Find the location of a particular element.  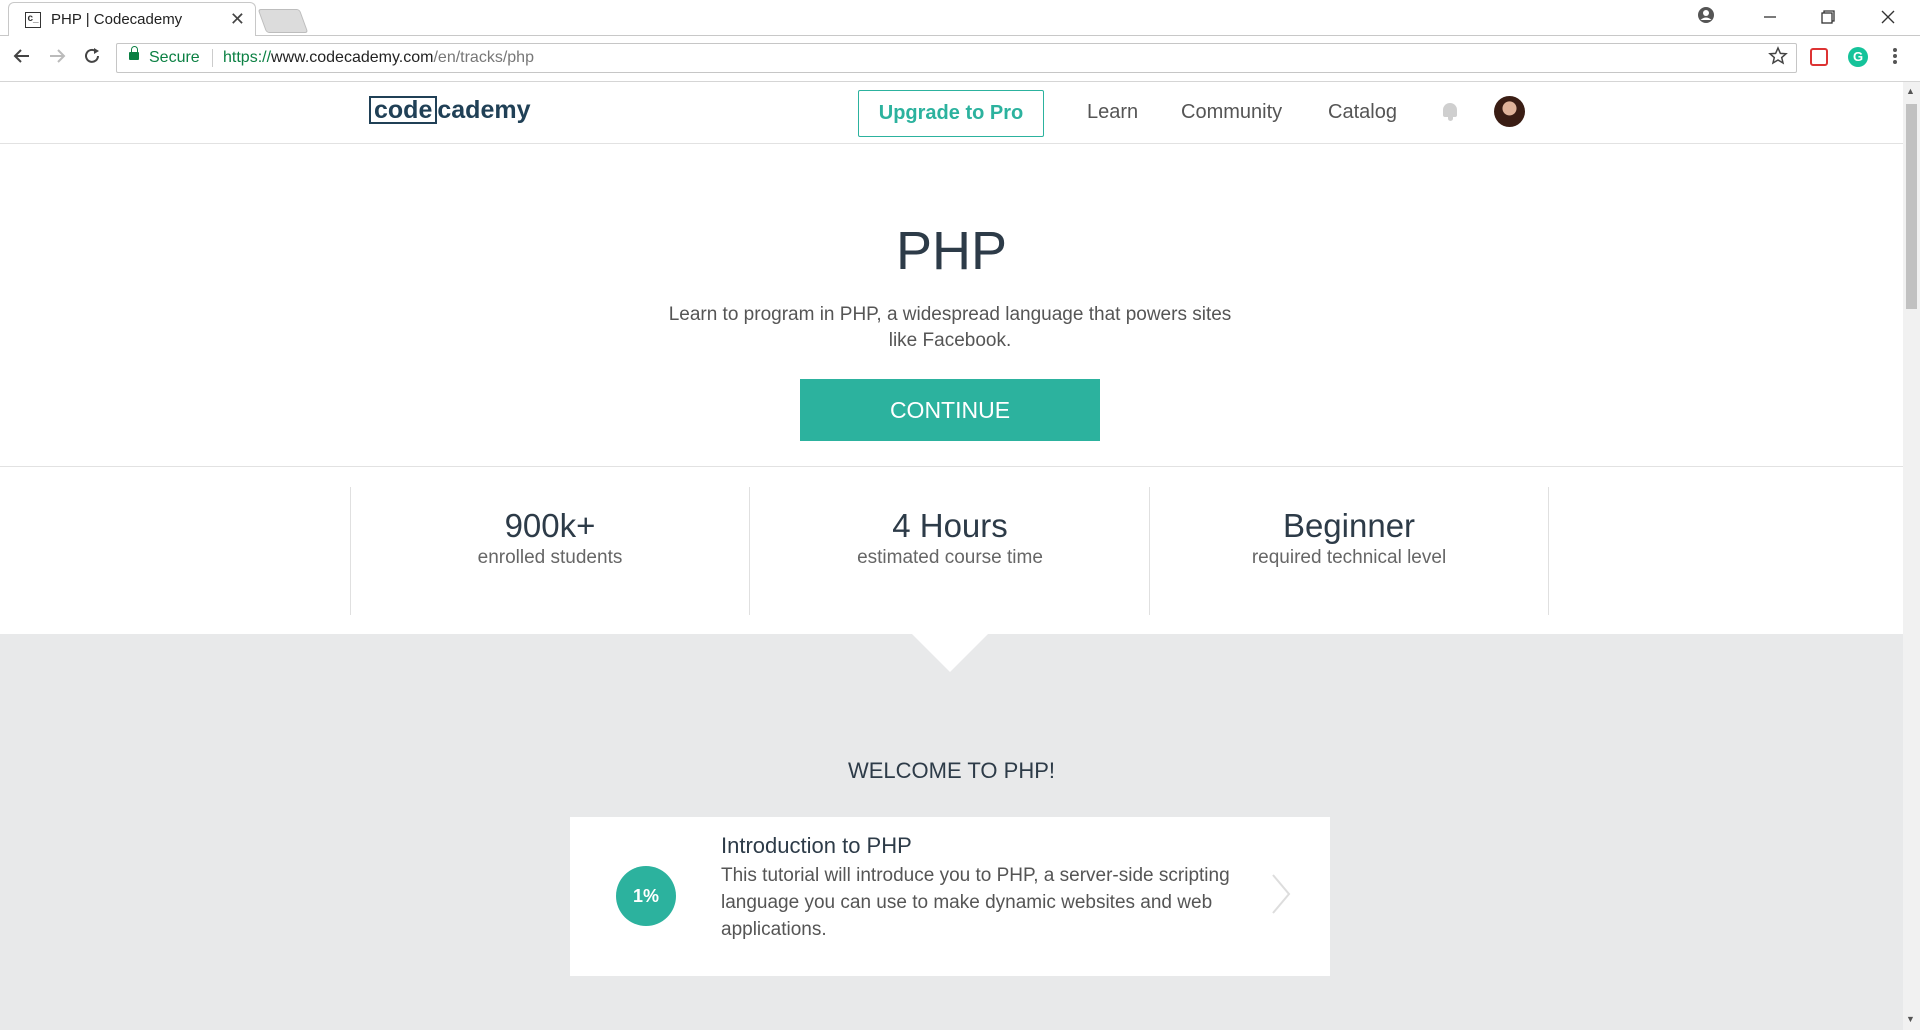

nav-learn: Learn is located at coordinates (1112, 112).